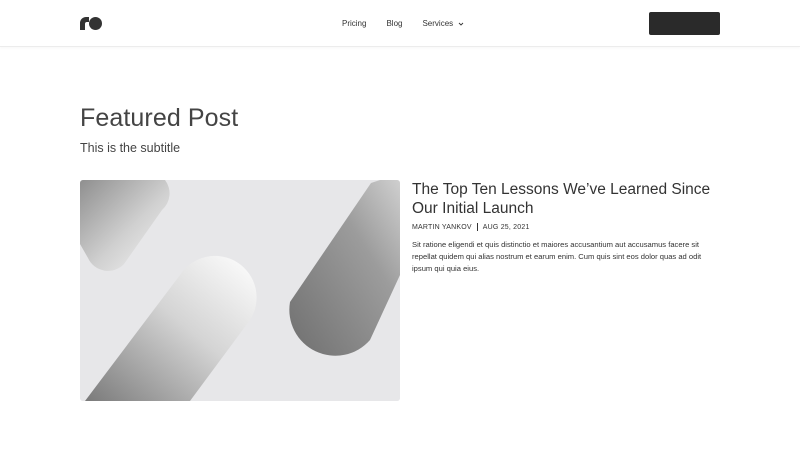 This screenshot has height=450, width=800. Describe the element at coordinates (394, 24) in the screenshot. I see `nav-link-blog: Blog` at that location.